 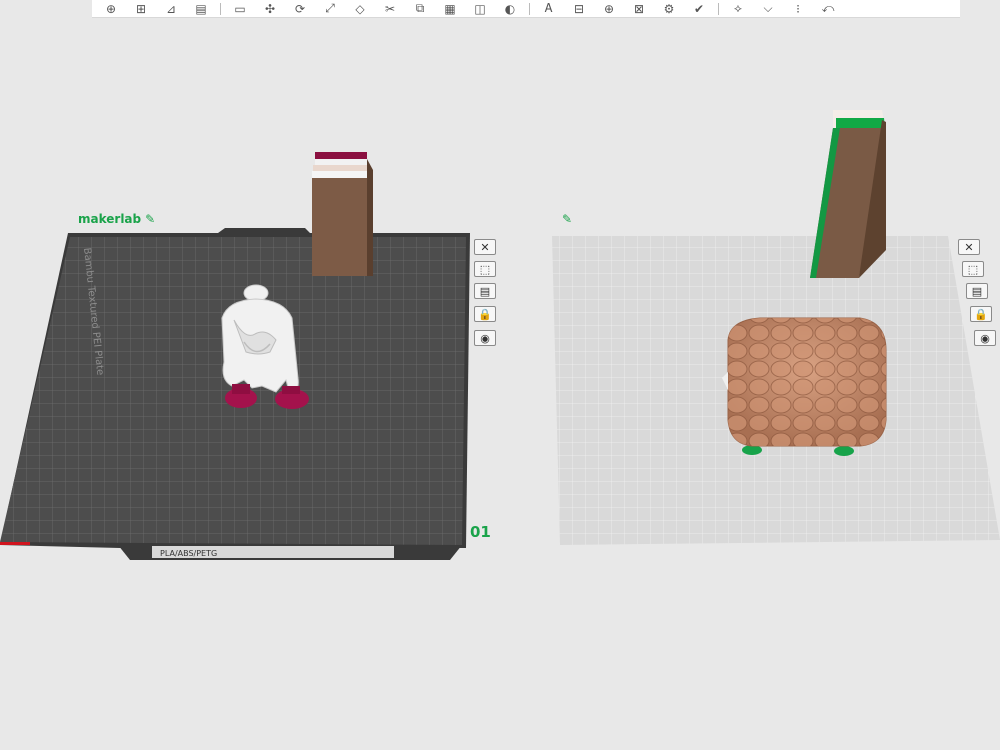 I want to click on plate-1-name: makerlab, so click(x=110, y=219).